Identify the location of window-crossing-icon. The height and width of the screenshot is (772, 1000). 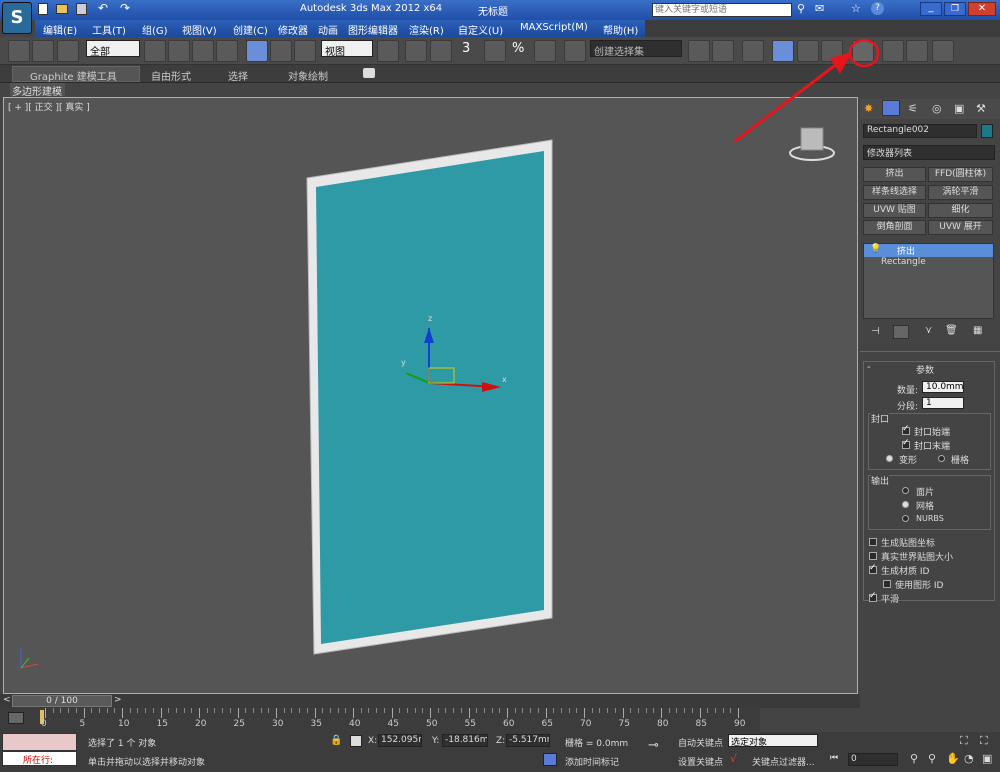
(227, 51).